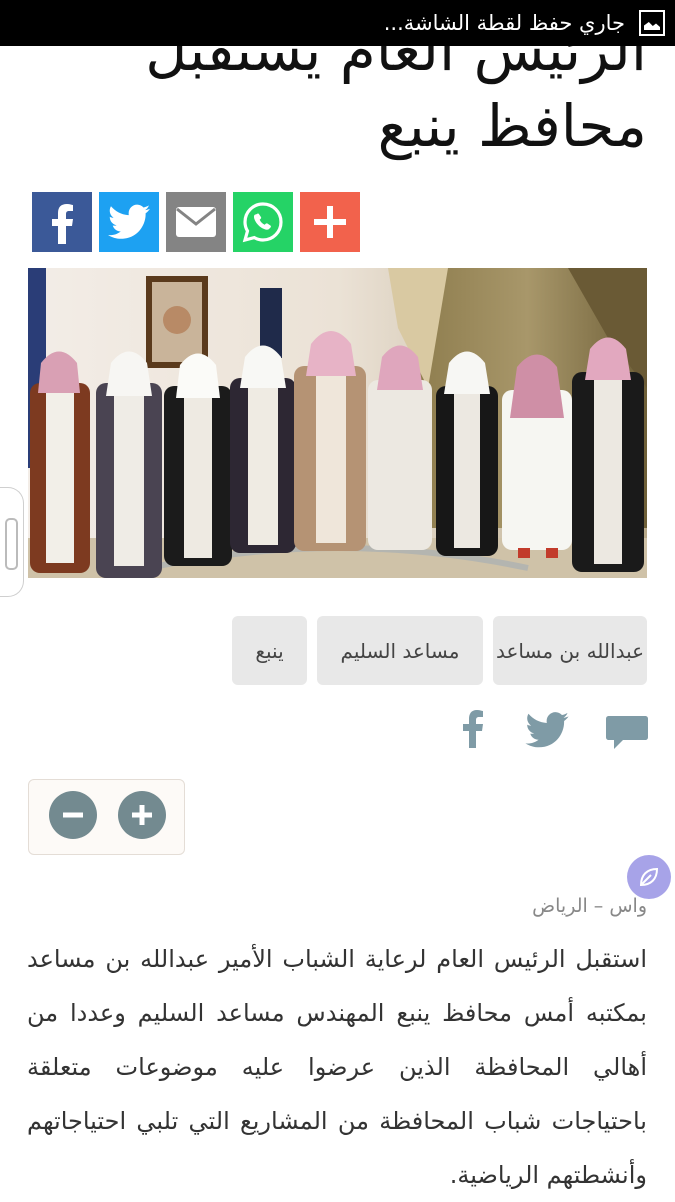 The width and height of the screenshot is (675, 1202). I want to click on tags-list: عبدالله بن مساعد مساعد السليم ينبع, so click(439, 650).